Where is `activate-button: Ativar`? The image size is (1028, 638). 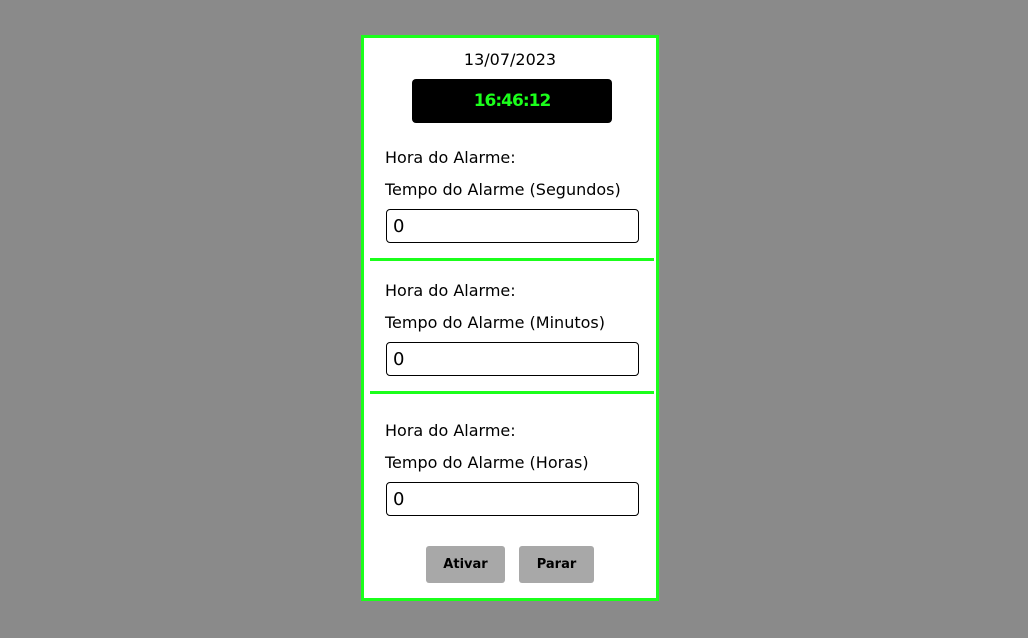
activate-button: Ativar is located at coordinates (465, 564).